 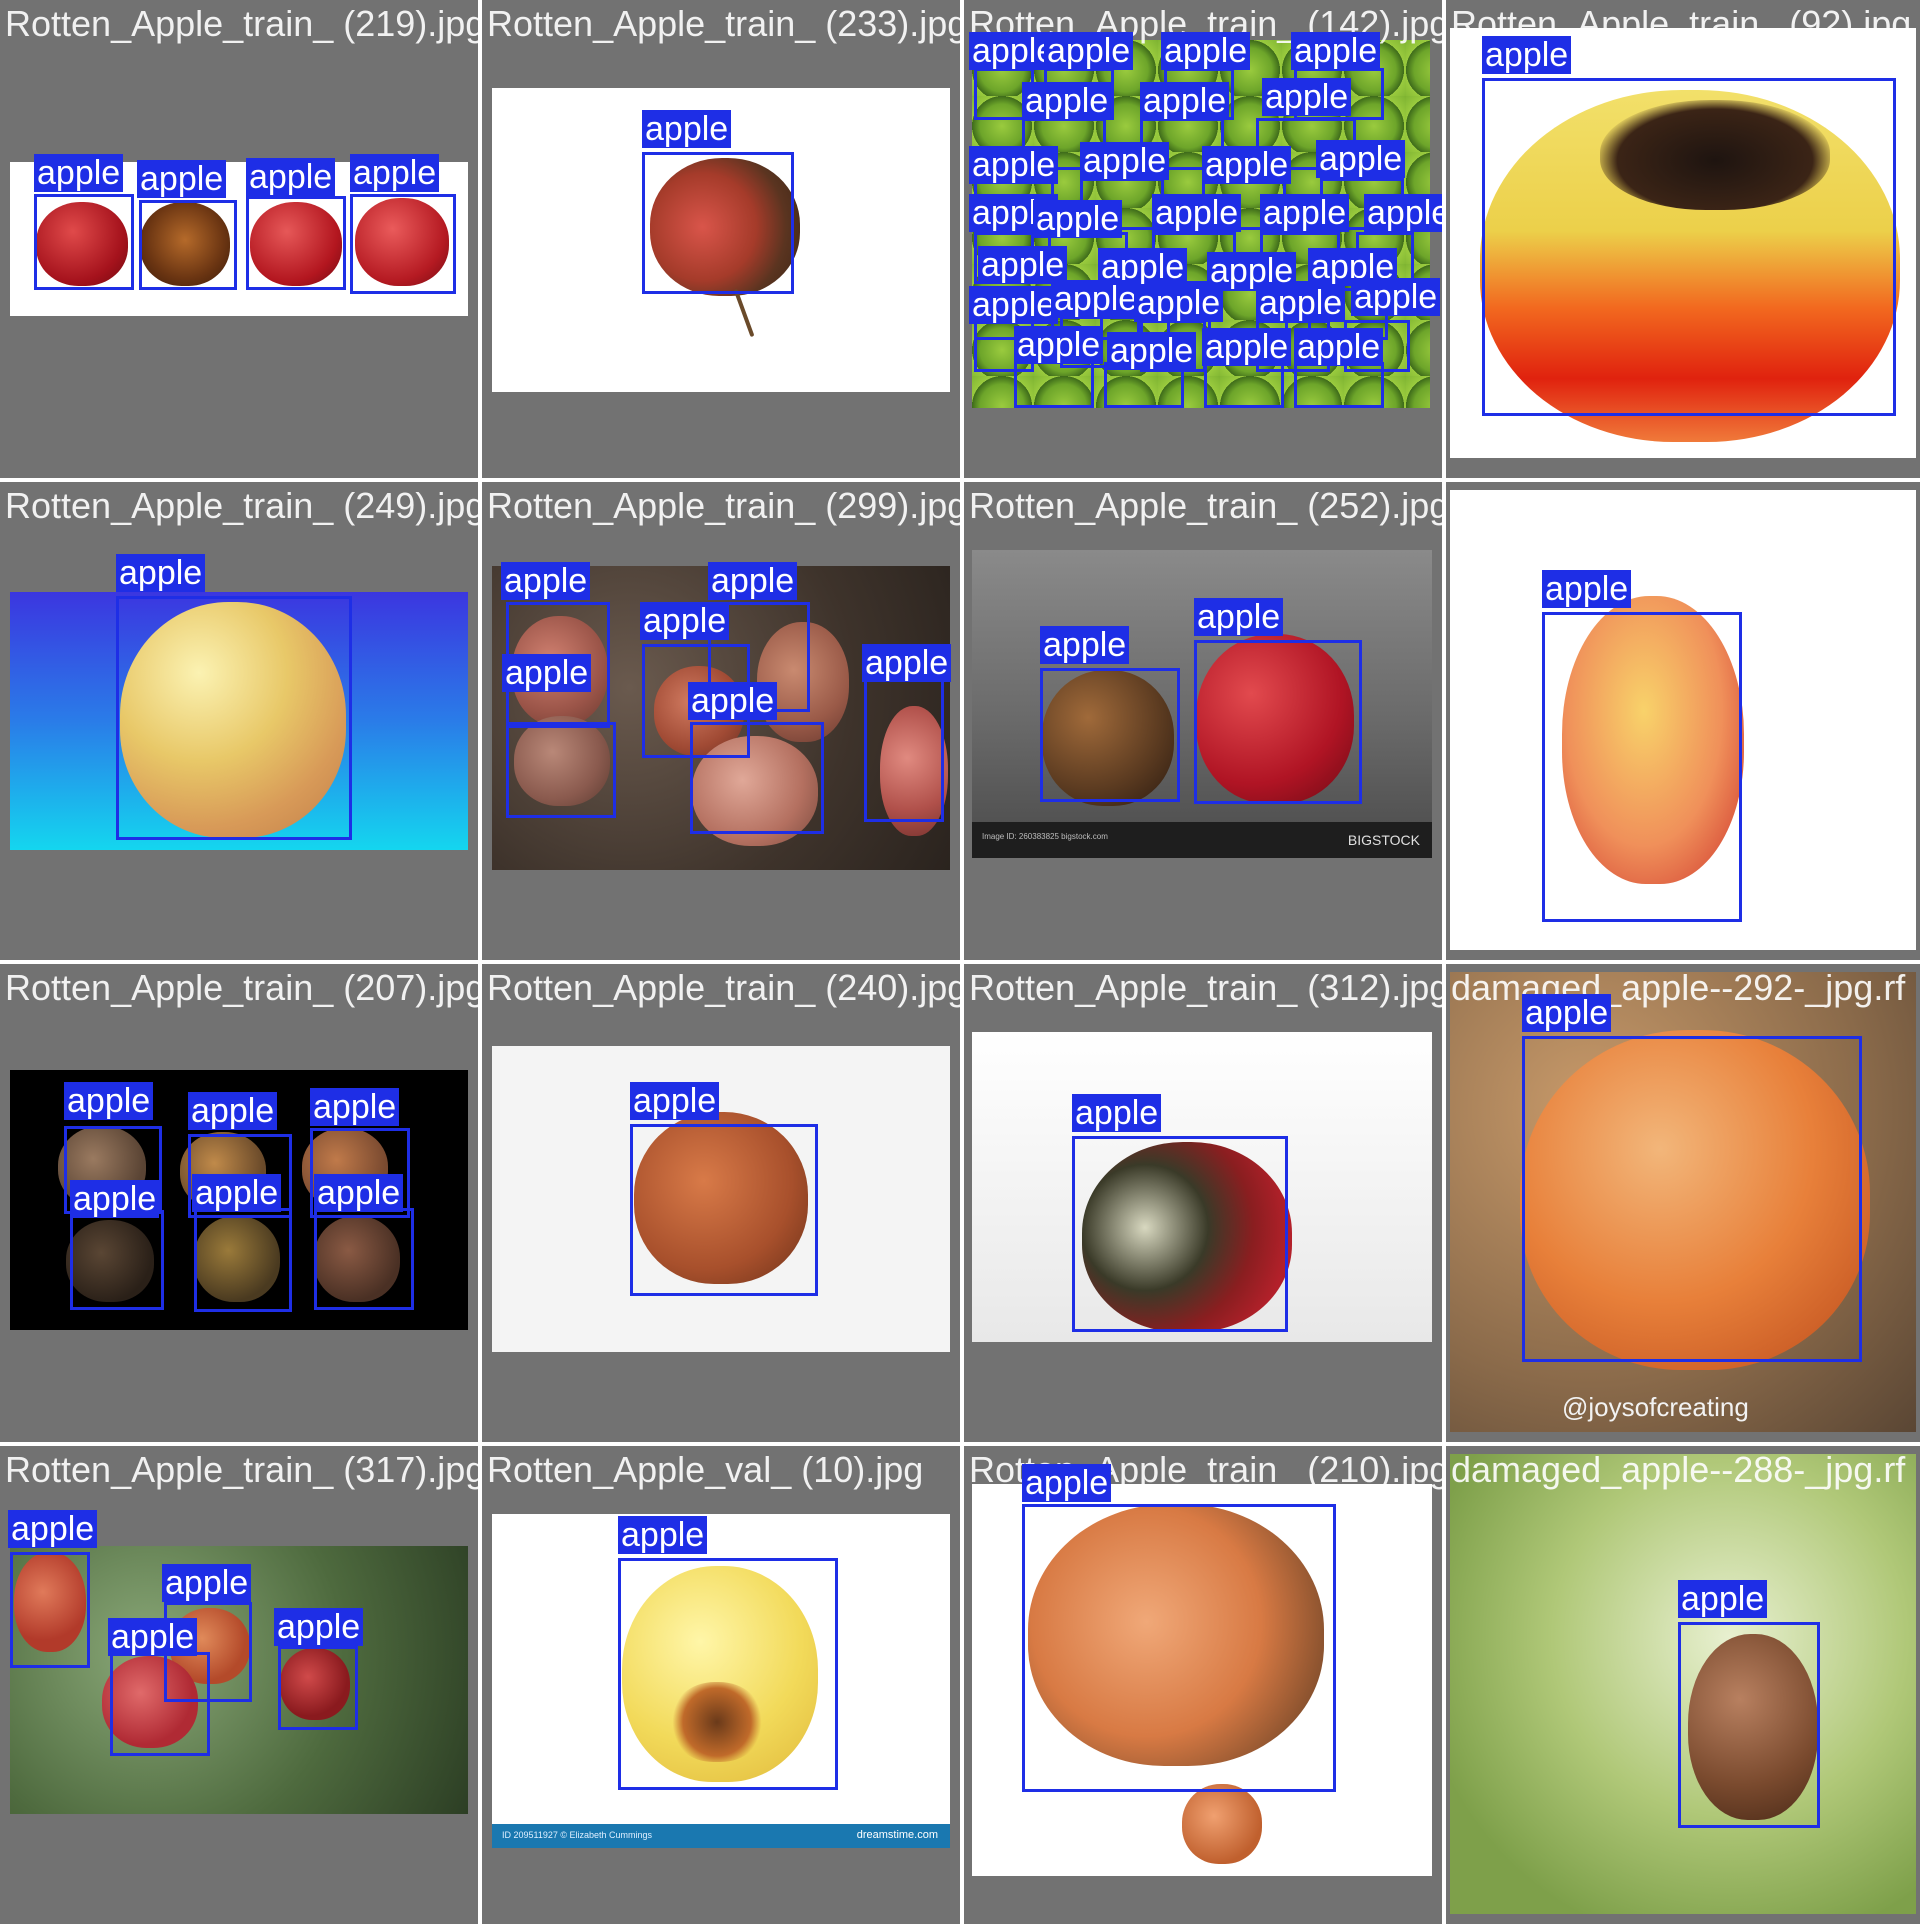 What do you see at coordinates (241, 987) in the screenshot?
I see `tile-filename: Rotten_Apple_train_ (207).jpg` at bounding box center [241, 987].